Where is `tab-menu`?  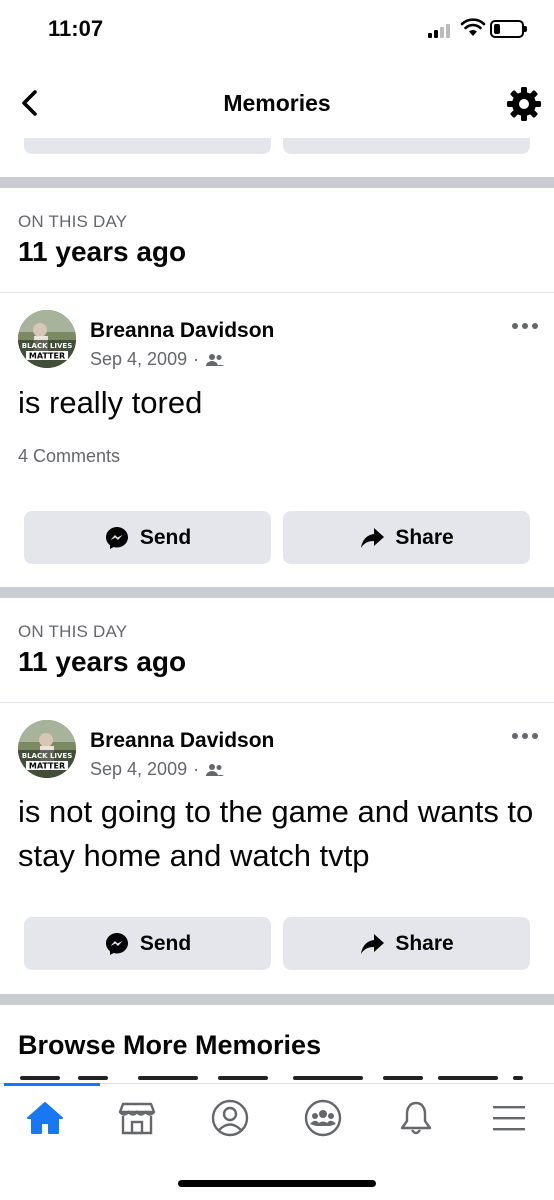 tab-menu is located at coordinates (509, 1118).